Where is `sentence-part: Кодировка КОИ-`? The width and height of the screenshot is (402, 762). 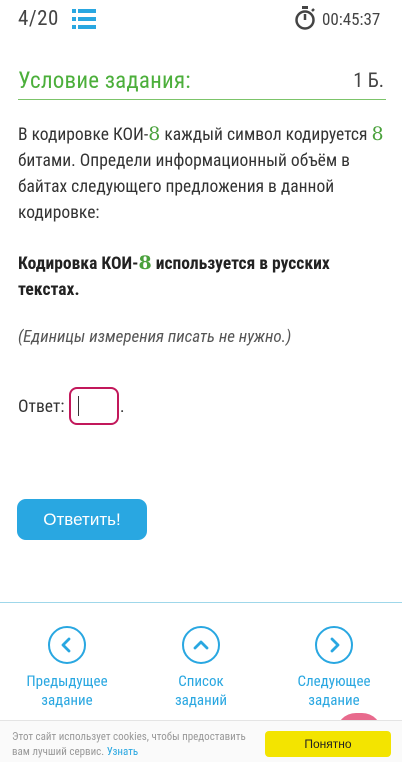
sentence-part: Кодировка КОИ- is located at coordinates (78, 264).